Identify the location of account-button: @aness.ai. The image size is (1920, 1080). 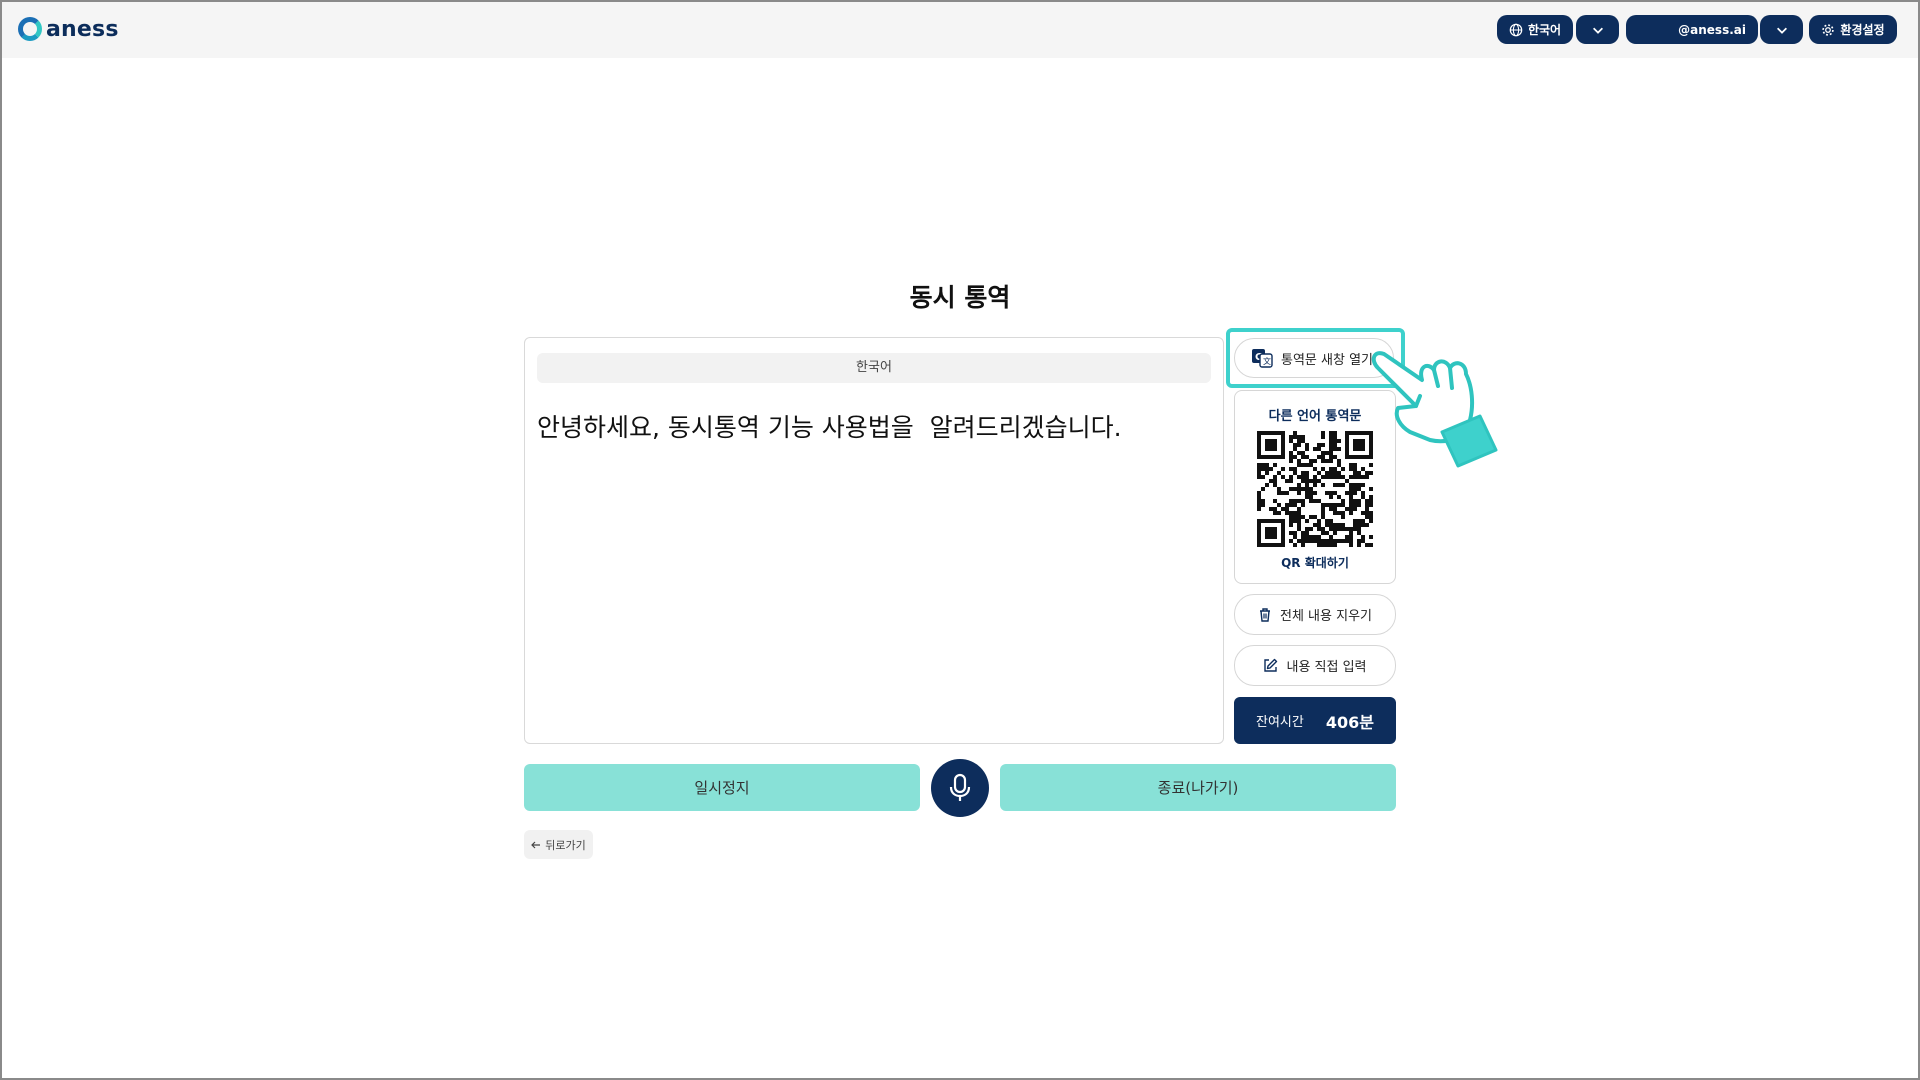
(1692, 29).